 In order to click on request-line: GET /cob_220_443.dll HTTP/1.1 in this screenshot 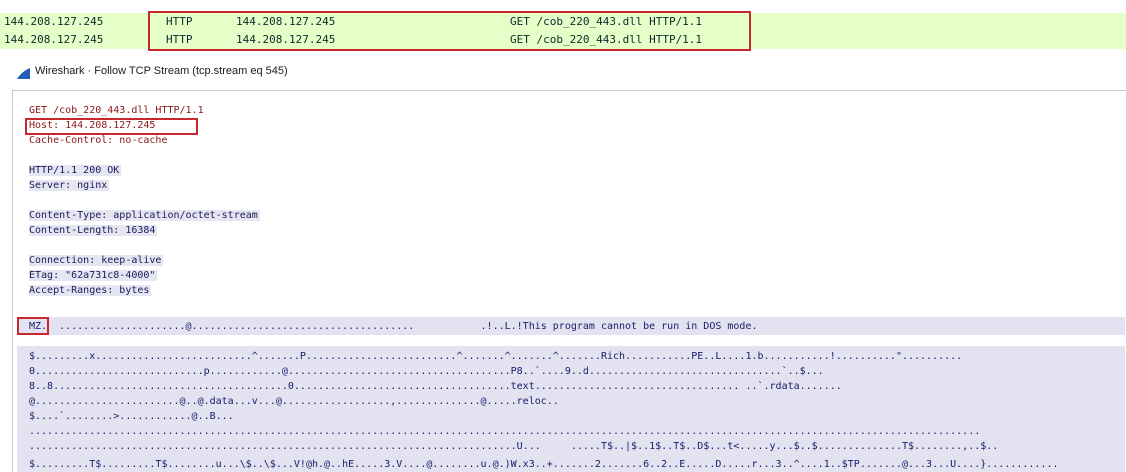, I will do `click(116, 110)`.